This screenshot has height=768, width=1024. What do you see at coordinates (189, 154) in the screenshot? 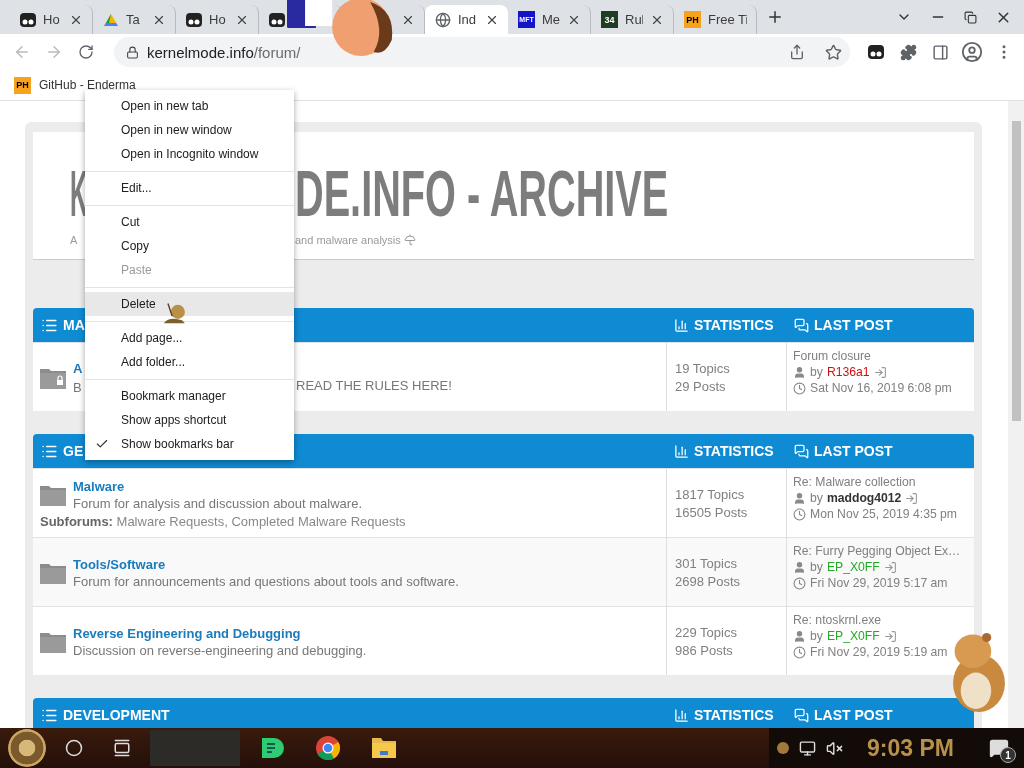
I see `menu-item: Open in Incognito window` at bounding box center [189, 154].